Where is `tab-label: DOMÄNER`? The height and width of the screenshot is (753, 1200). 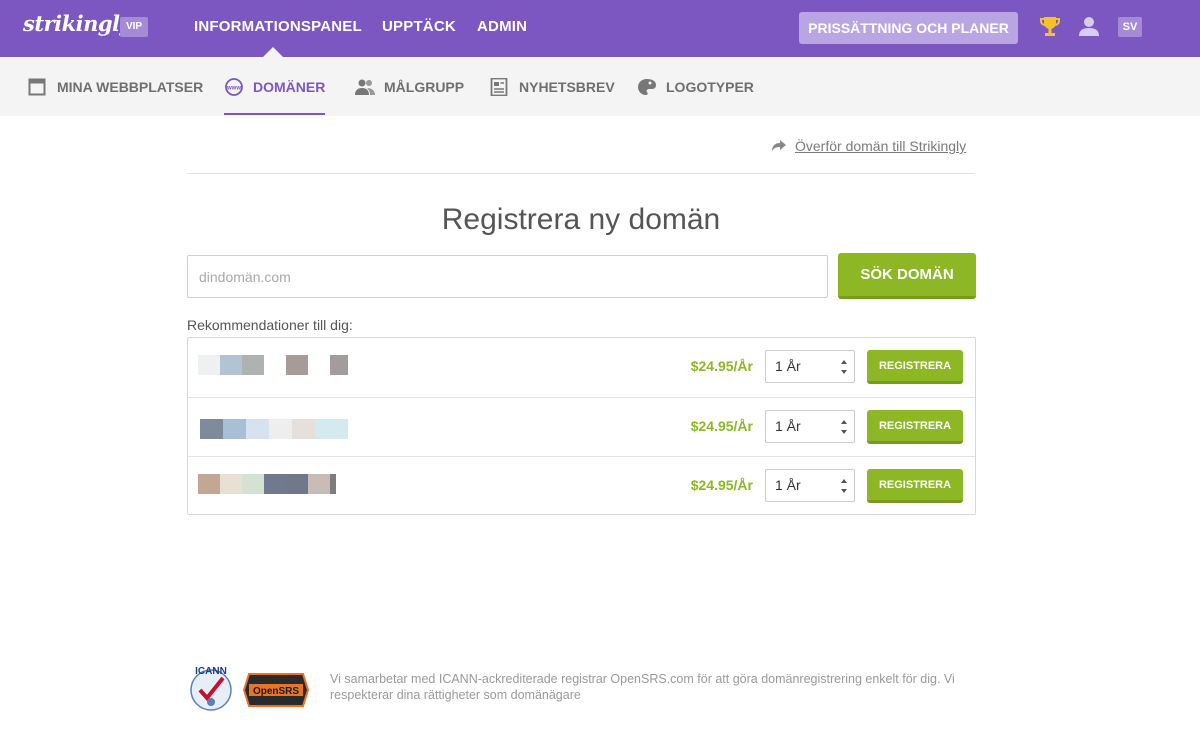
tab-label: DOMÄNER is located at coordinates (289, 86).